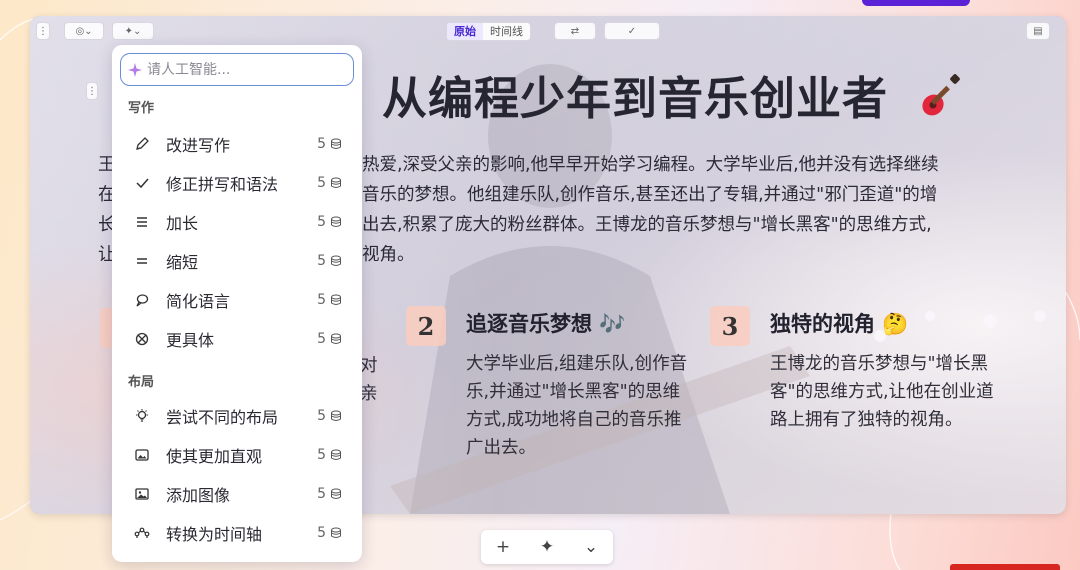 The height and width of the screenshot is (570, 1080). I want to click on slide-title: 从编程少年到音乐创业者, so click(635, 94).